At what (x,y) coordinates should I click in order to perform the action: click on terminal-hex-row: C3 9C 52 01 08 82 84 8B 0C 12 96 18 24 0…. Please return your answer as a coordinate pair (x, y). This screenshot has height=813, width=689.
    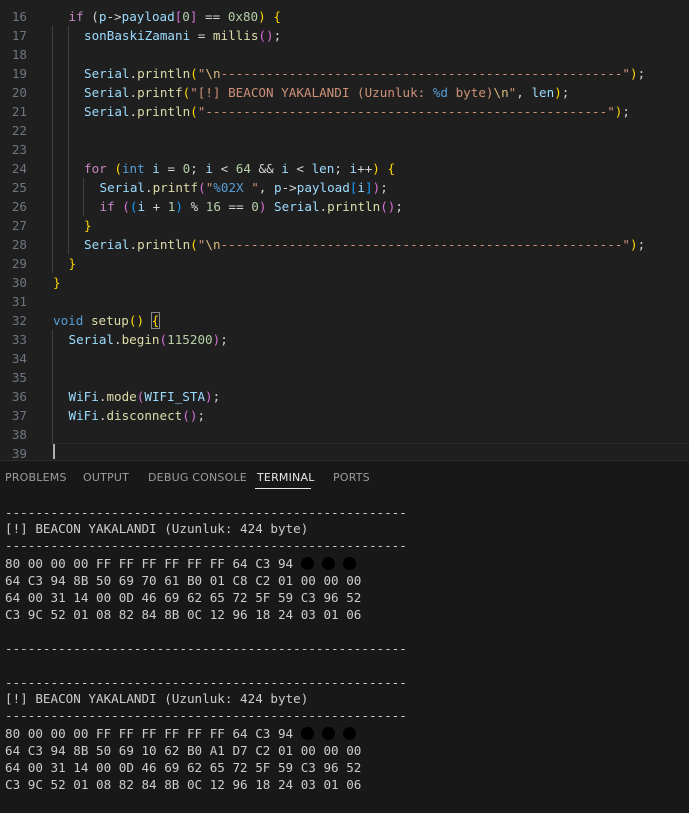
    Looking at the image, I should click on (183, 614).